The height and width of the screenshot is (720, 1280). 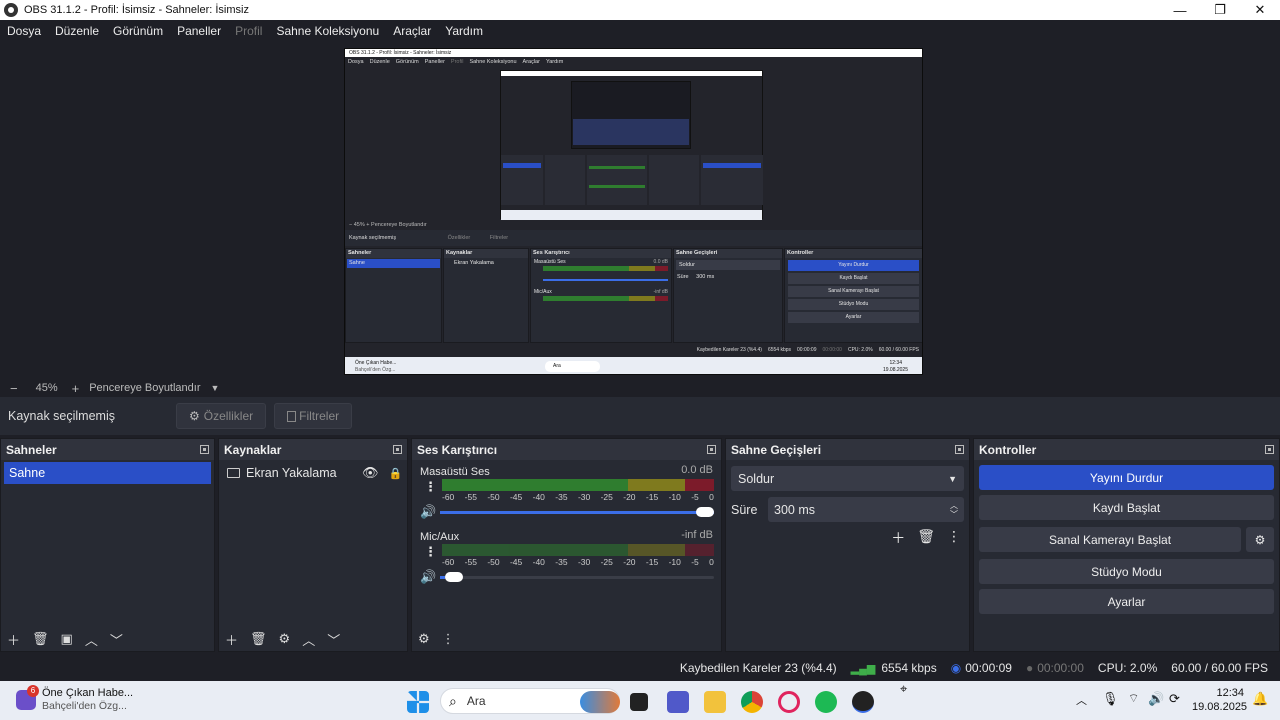 What do you see at coordinates (1180, 10) in the screenshot?
I see `minimize-icon: —` at bounding box center [1180, 10].